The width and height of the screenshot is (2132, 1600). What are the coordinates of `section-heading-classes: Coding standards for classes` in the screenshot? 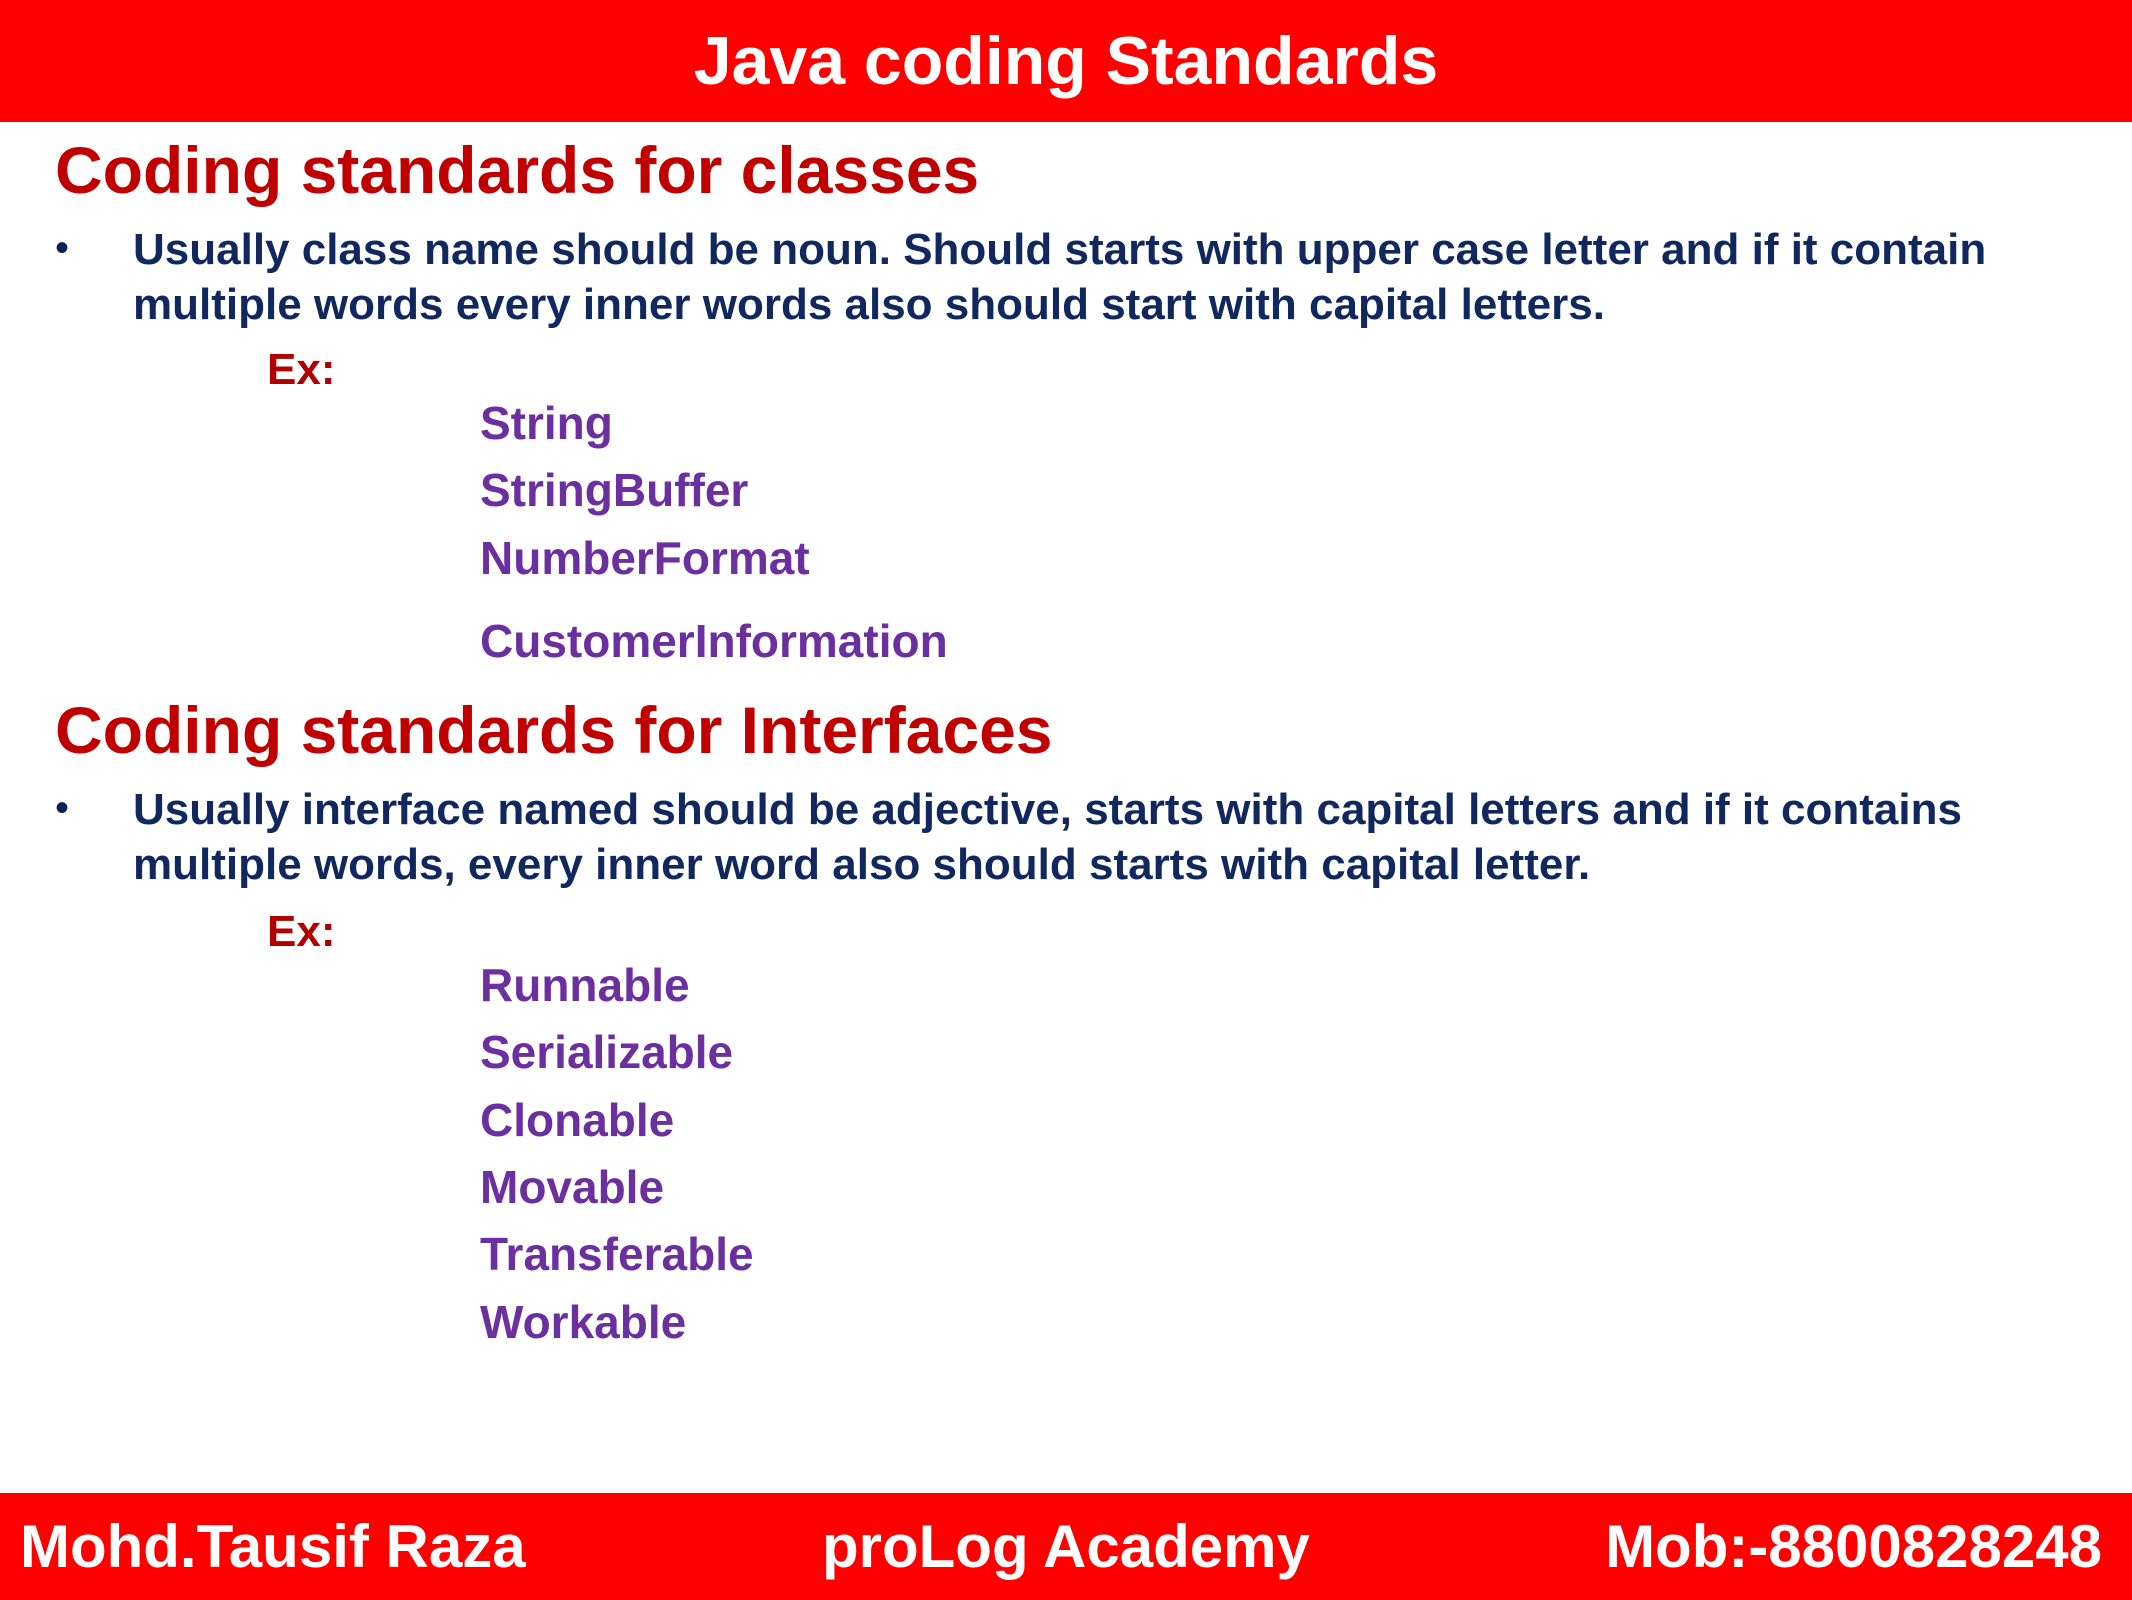 It's located at (517, 170).